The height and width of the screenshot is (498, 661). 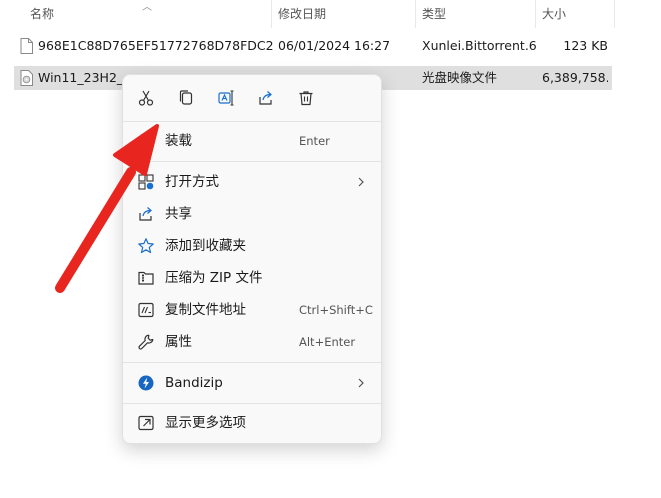 I want to click on menu-item-label: 属性, so click(x=178, y=342).